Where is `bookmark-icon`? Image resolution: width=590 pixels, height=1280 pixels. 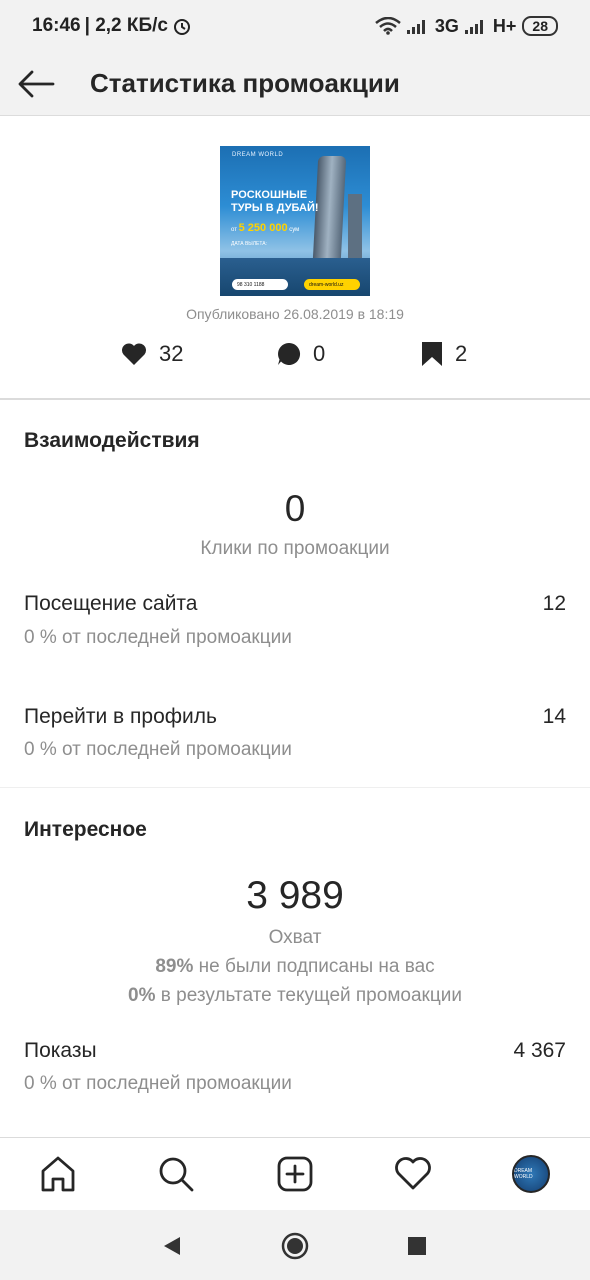 bookmark-icon is located at coordinates (432, 354).